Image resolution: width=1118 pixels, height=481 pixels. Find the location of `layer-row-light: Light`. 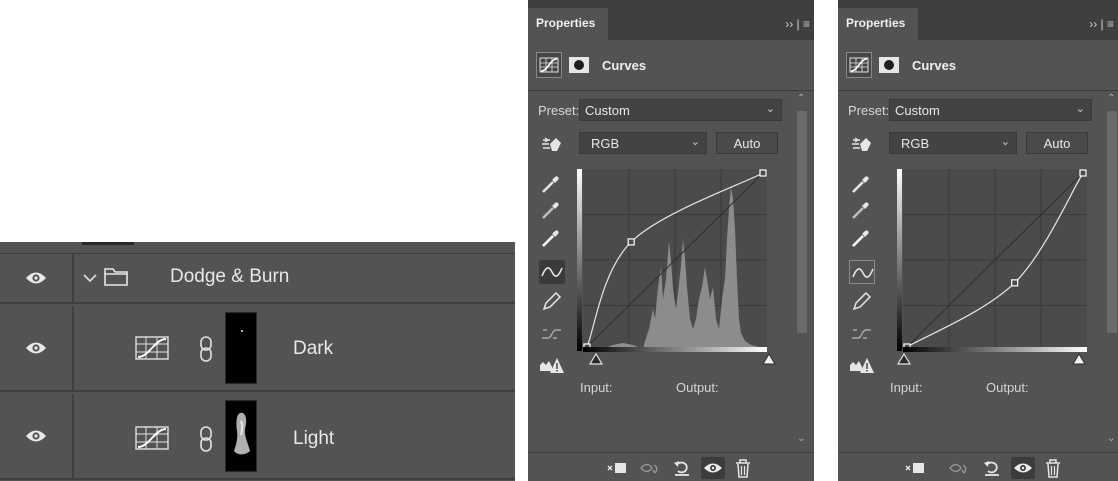

layer-row-light: Light is located at coordinates (257, 437).